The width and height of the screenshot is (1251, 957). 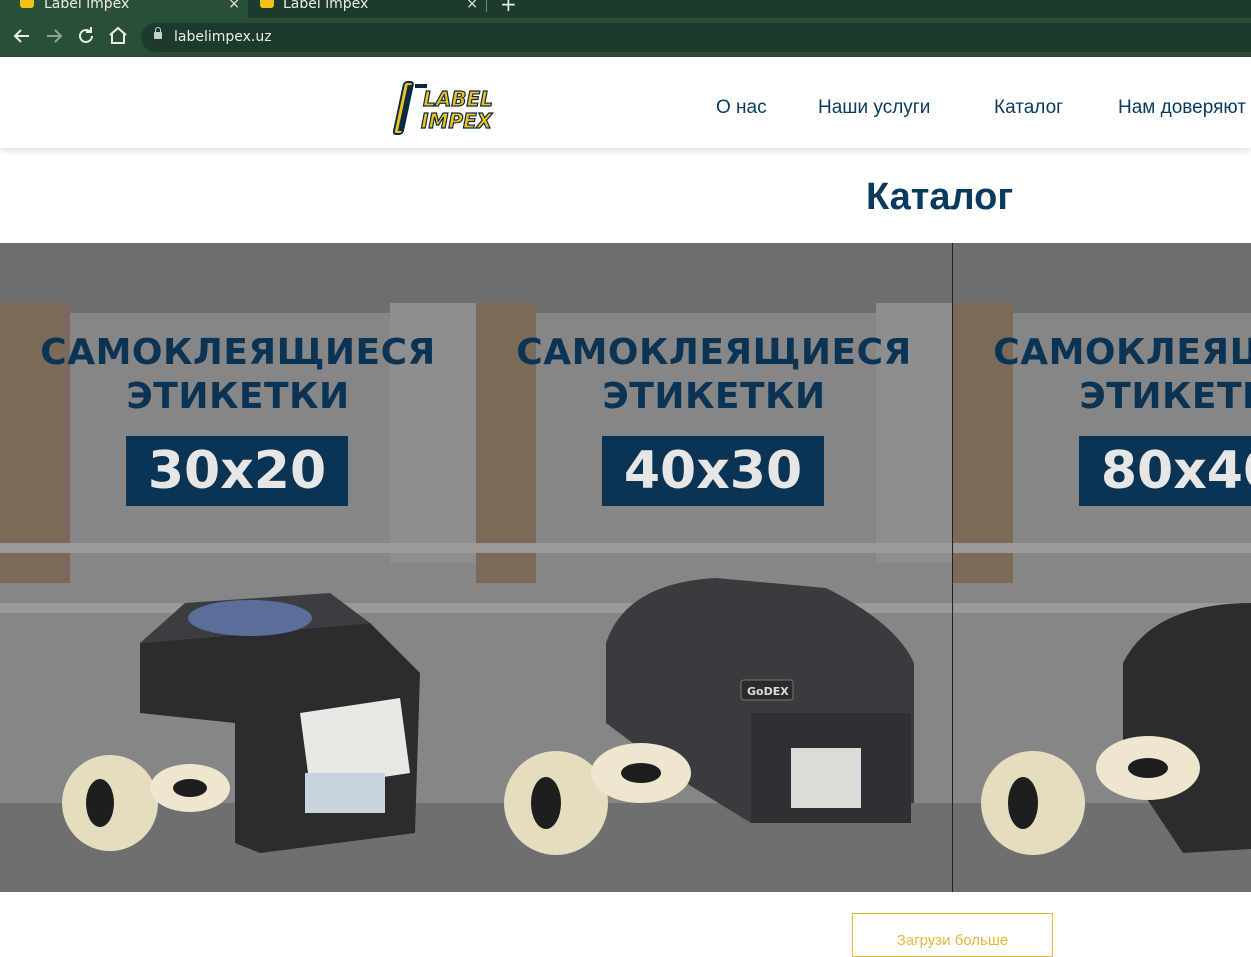 What do you see at coordinates (458, 99) in the screenshot?
I see `svg-text: LABEL` at bounding box center [458, 99].